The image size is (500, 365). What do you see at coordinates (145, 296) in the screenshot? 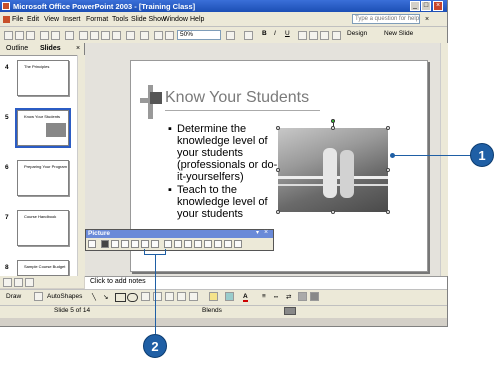
I see `textbox-icon` at bounding box center [145, 296].